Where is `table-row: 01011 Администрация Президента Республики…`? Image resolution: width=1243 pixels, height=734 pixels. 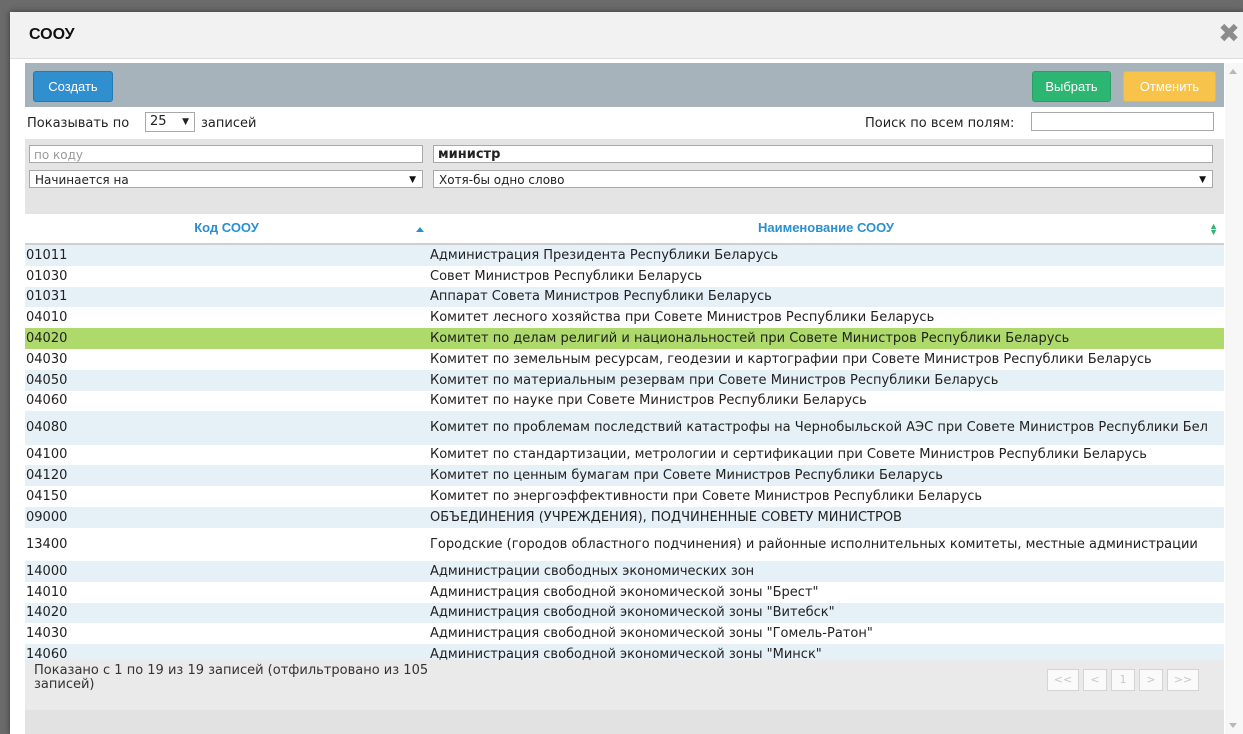
table-row: 01011 Администрация Президента Республики… is located at coordinates (624, 255).